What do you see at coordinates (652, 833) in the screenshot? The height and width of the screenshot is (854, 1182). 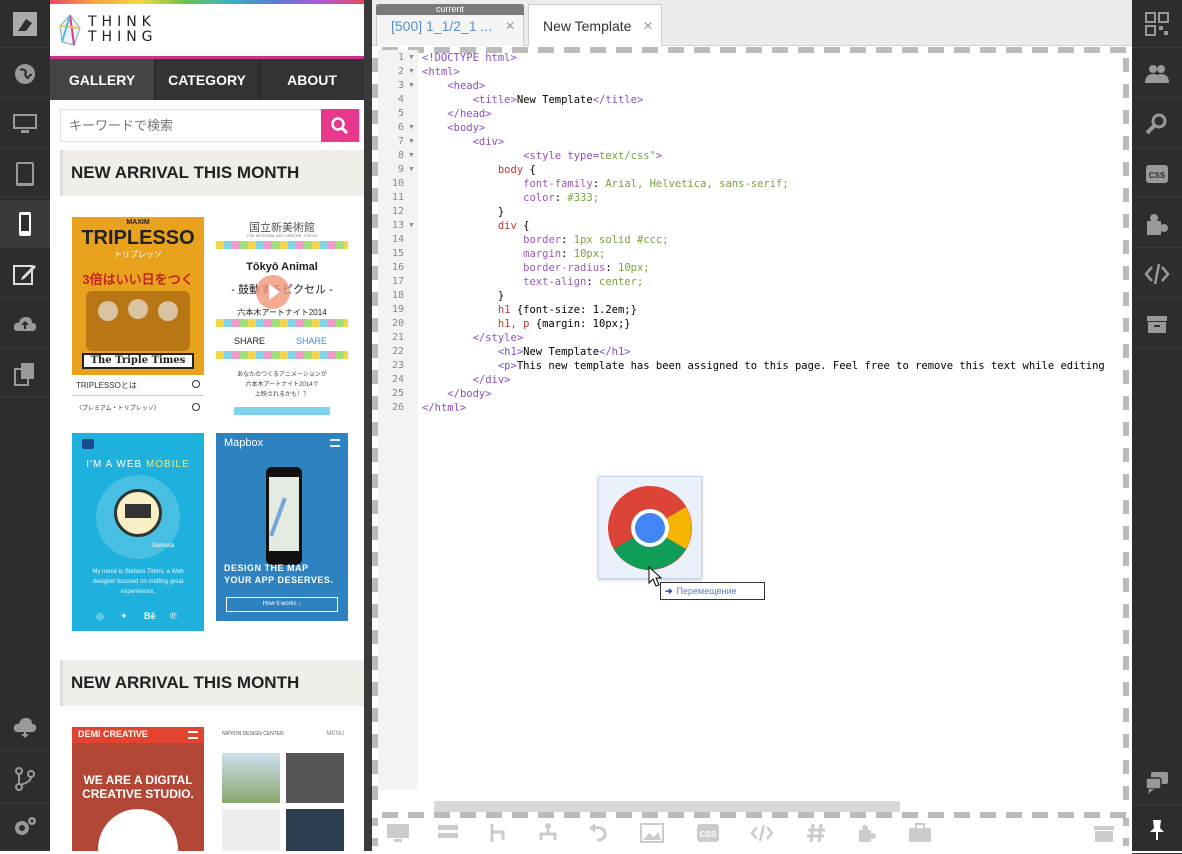 I see `image-icon` at bounding box center [652, 833].